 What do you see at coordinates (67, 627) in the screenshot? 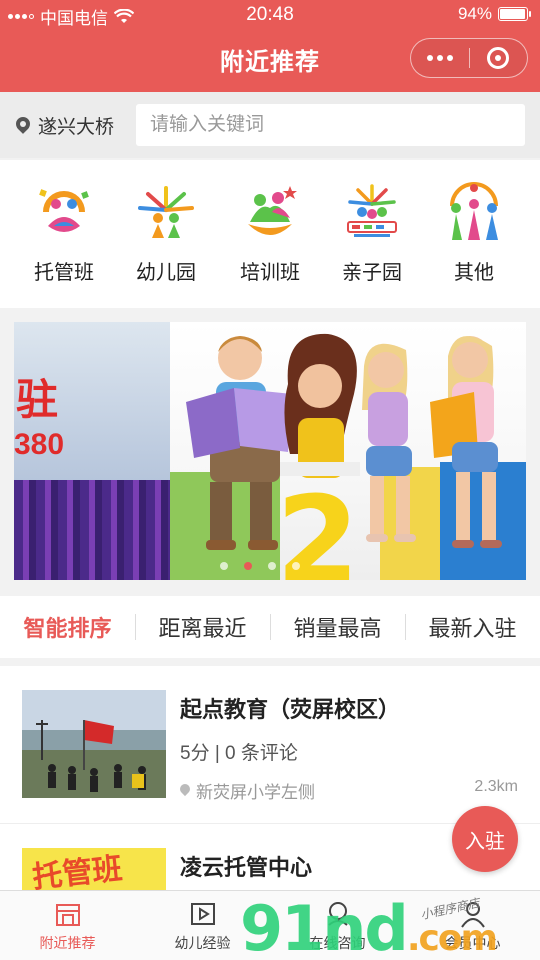
I see `sort-tab-smart: 智能排序` at bounding box center [67, 627].